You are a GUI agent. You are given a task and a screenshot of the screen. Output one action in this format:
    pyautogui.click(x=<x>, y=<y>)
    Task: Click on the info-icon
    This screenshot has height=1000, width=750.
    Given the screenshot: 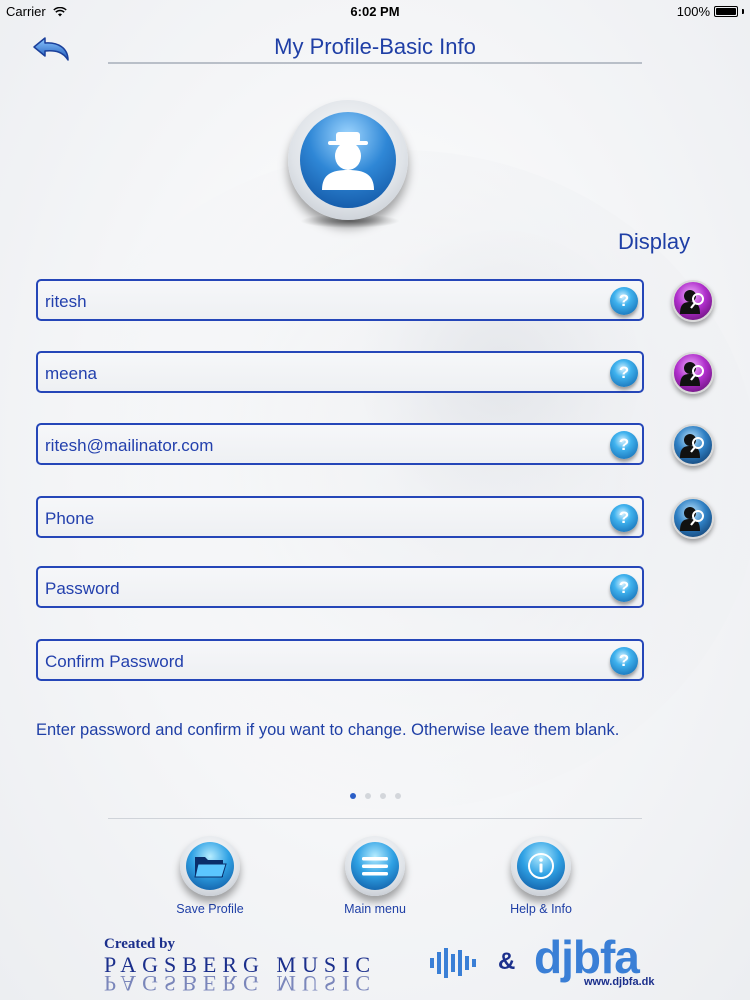 What is the action you would take?
    pyautogui.click(x=541, y=866)
    